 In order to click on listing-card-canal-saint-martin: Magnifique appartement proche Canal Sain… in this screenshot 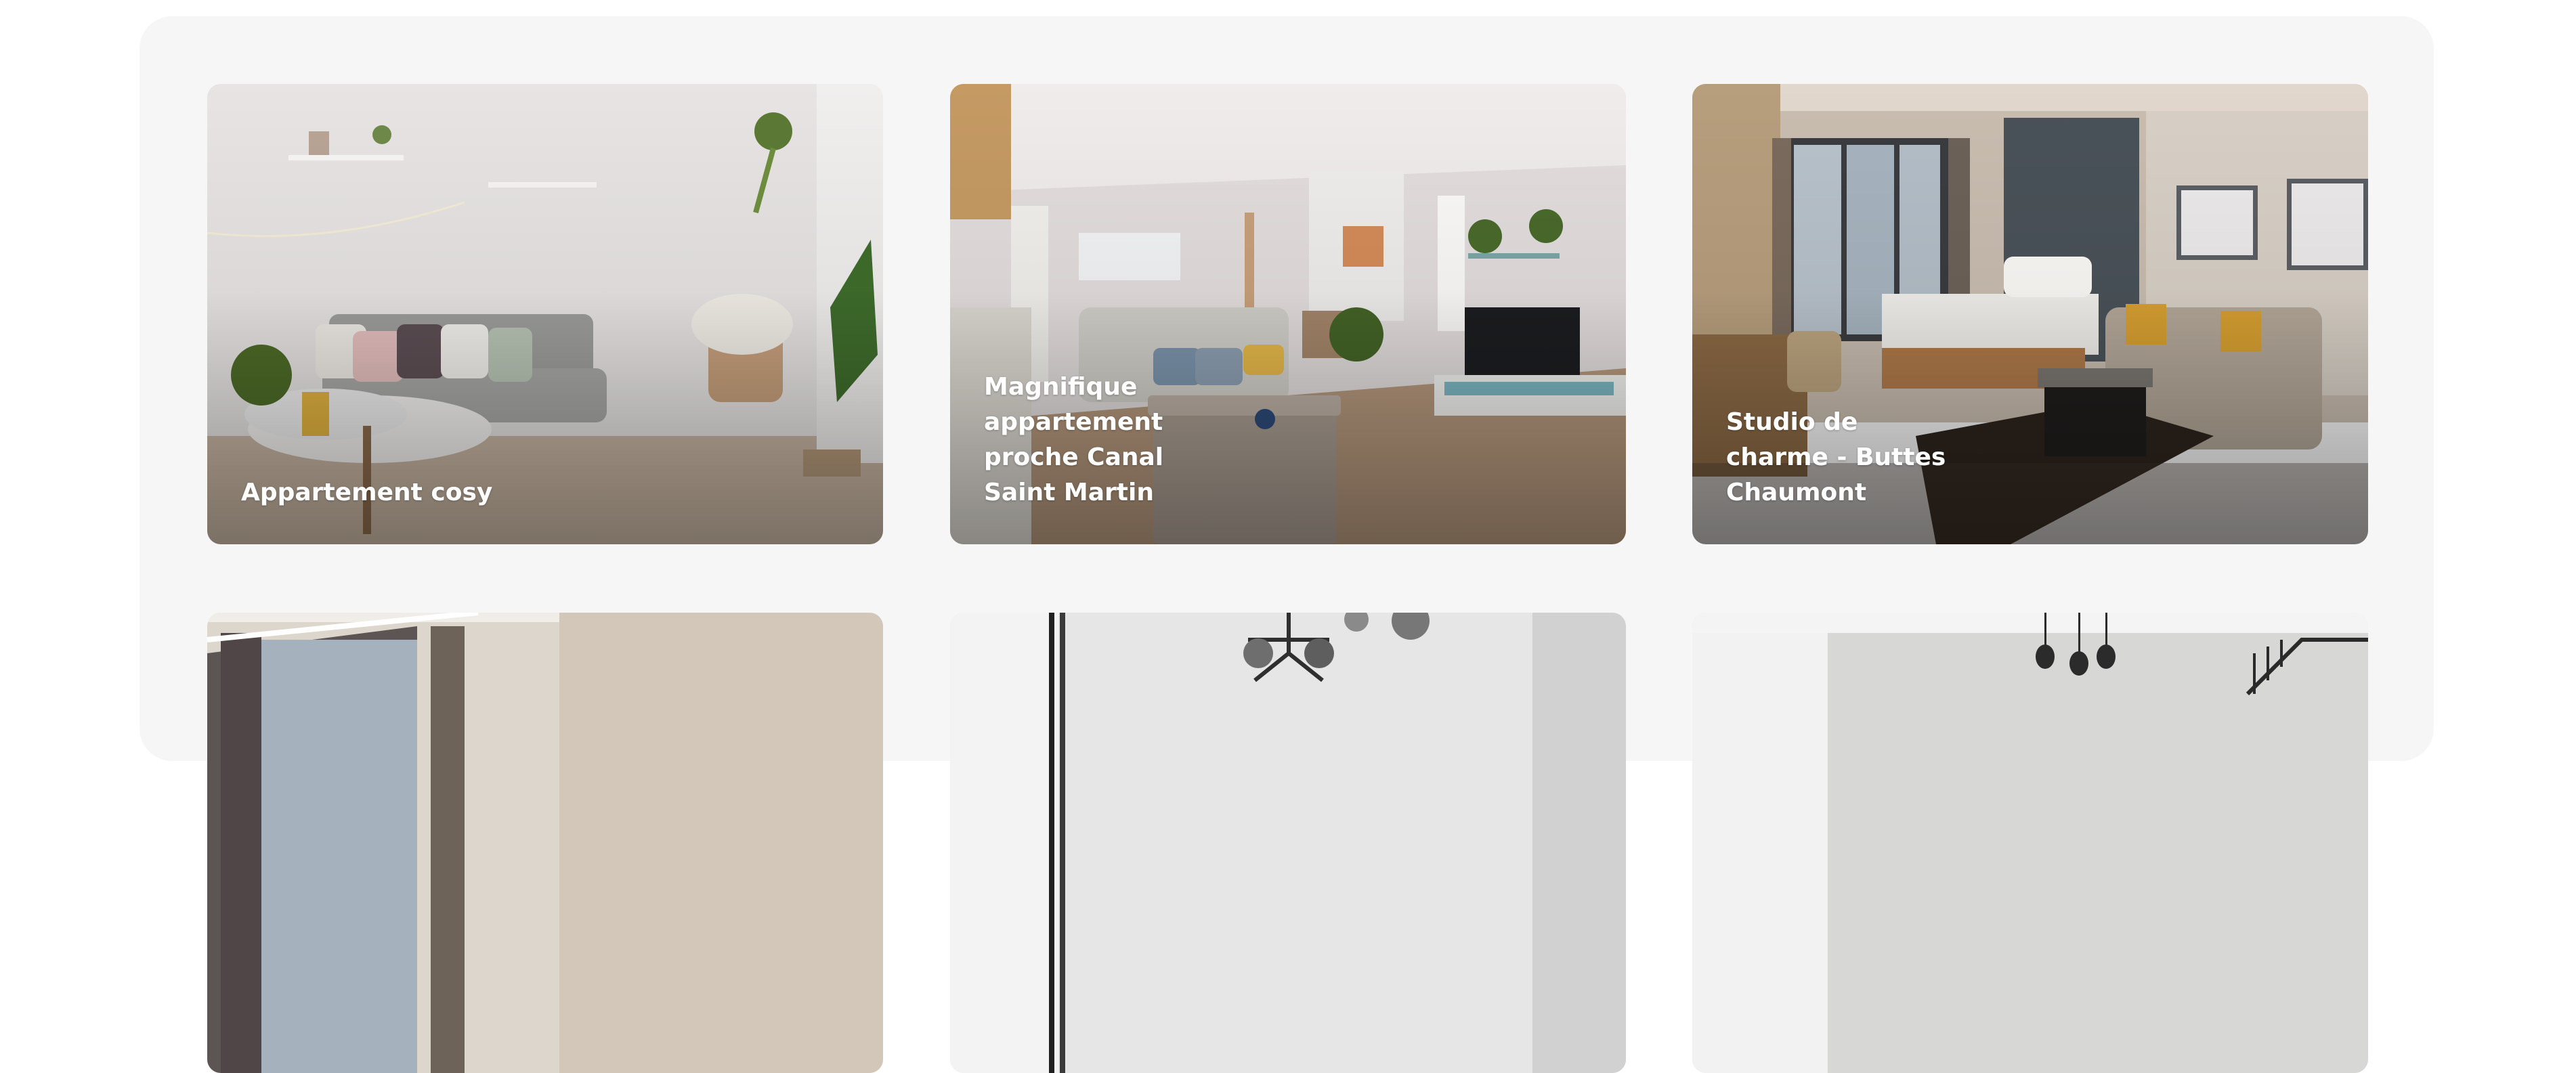, I will do `click(1288, 314)`.